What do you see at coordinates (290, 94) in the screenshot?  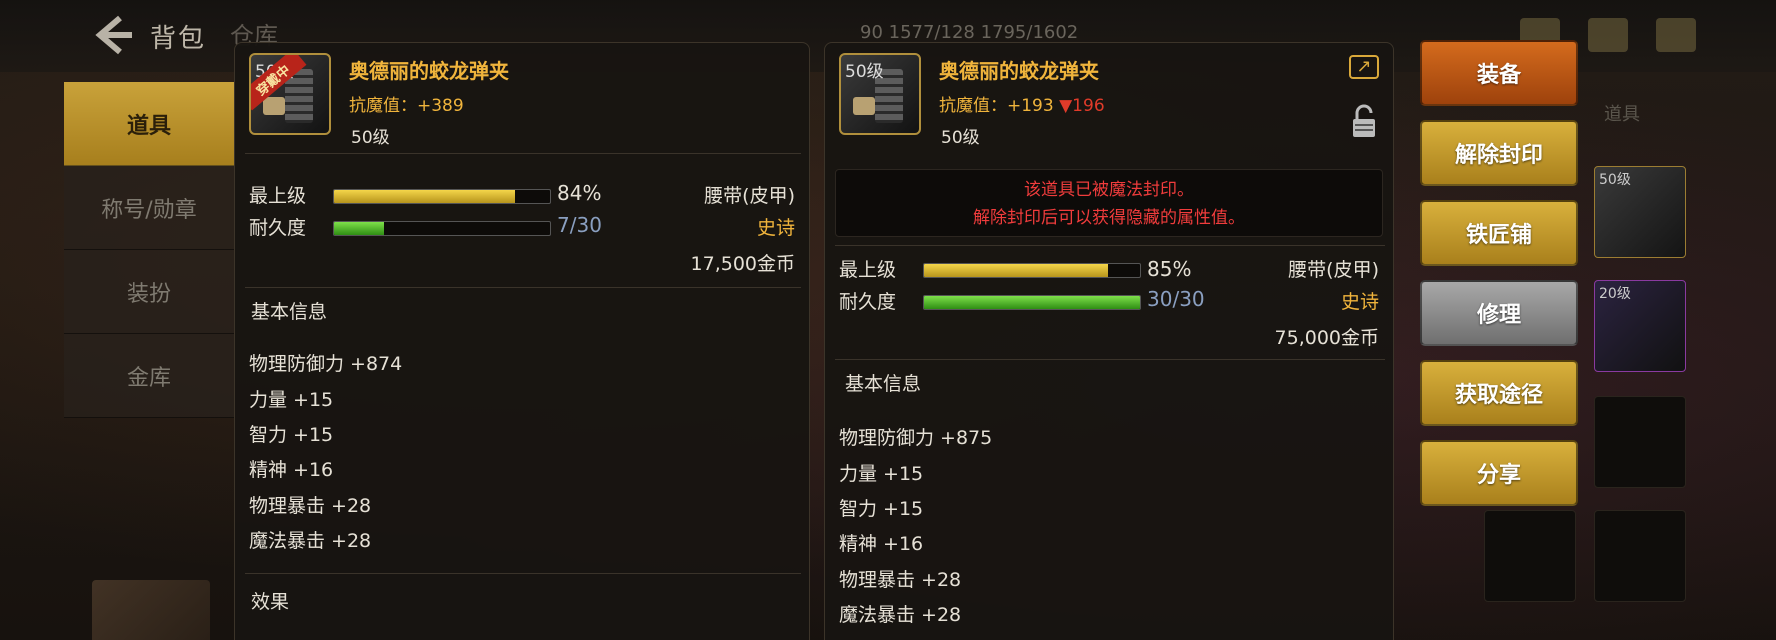 I see `belt-item-icon: 50级 穿戴中` at bounding box center [290, 94].